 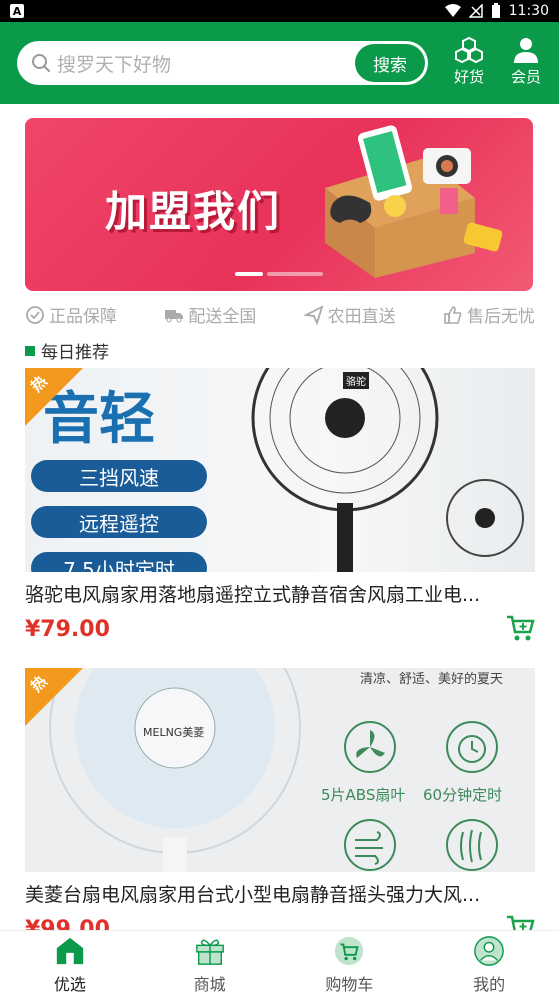 I want to click on member-button: 会员, so click(x=526, y=61).